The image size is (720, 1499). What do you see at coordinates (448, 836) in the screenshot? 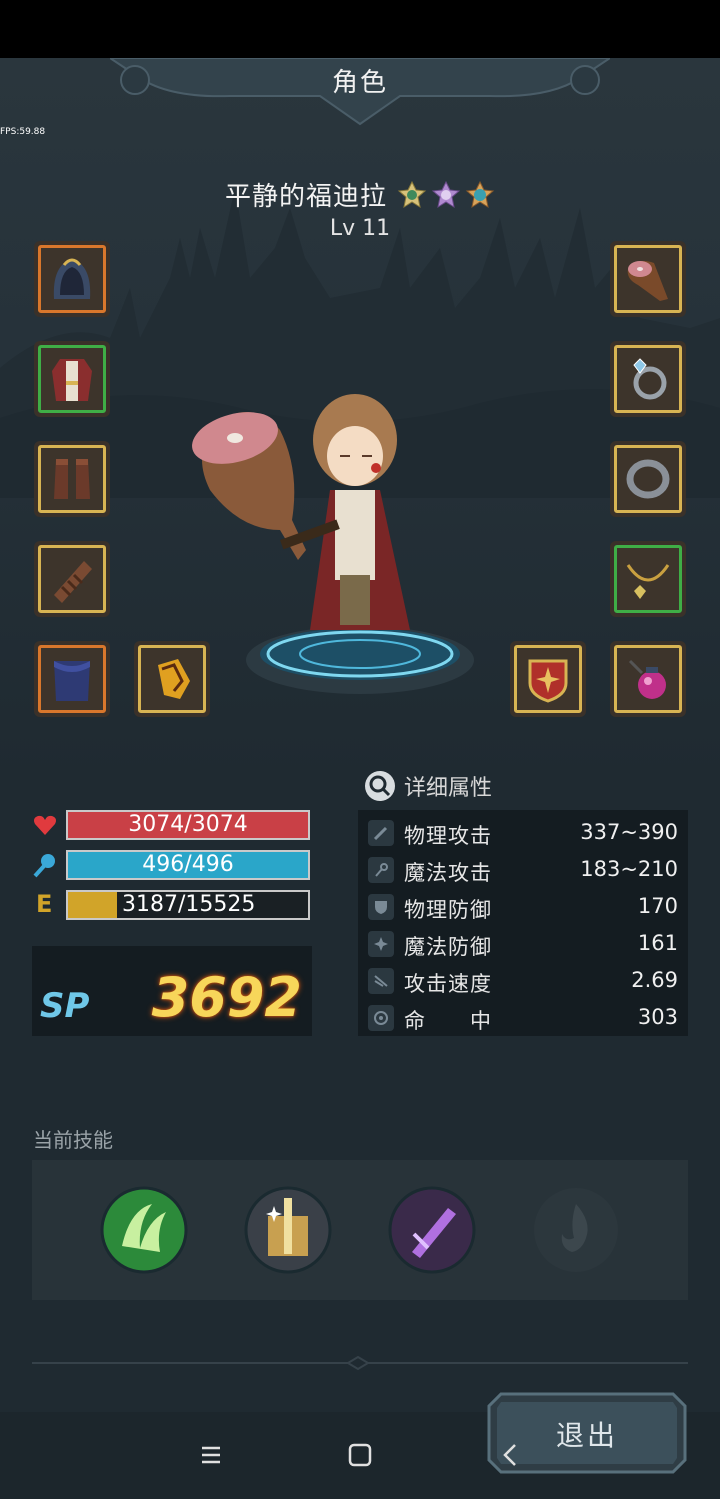
I see `attr-name: 物理攻击` at bounding box center [448, 836].